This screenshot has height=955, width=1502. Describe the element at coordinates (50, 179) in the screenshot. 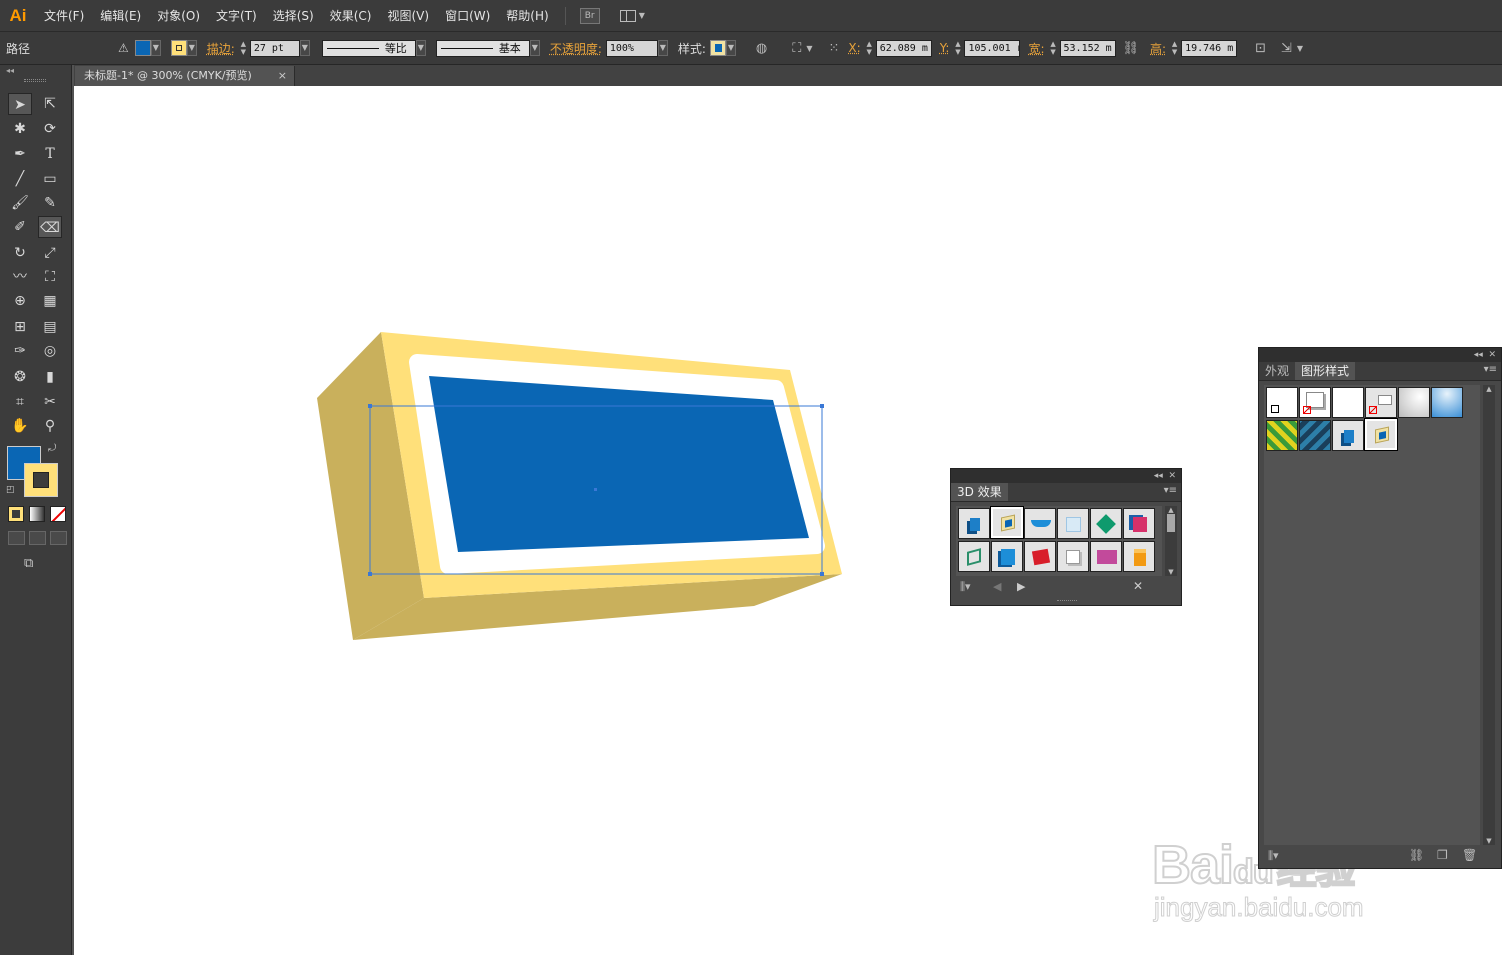

I see `rectangle-tool-icon: ▭` at that location.